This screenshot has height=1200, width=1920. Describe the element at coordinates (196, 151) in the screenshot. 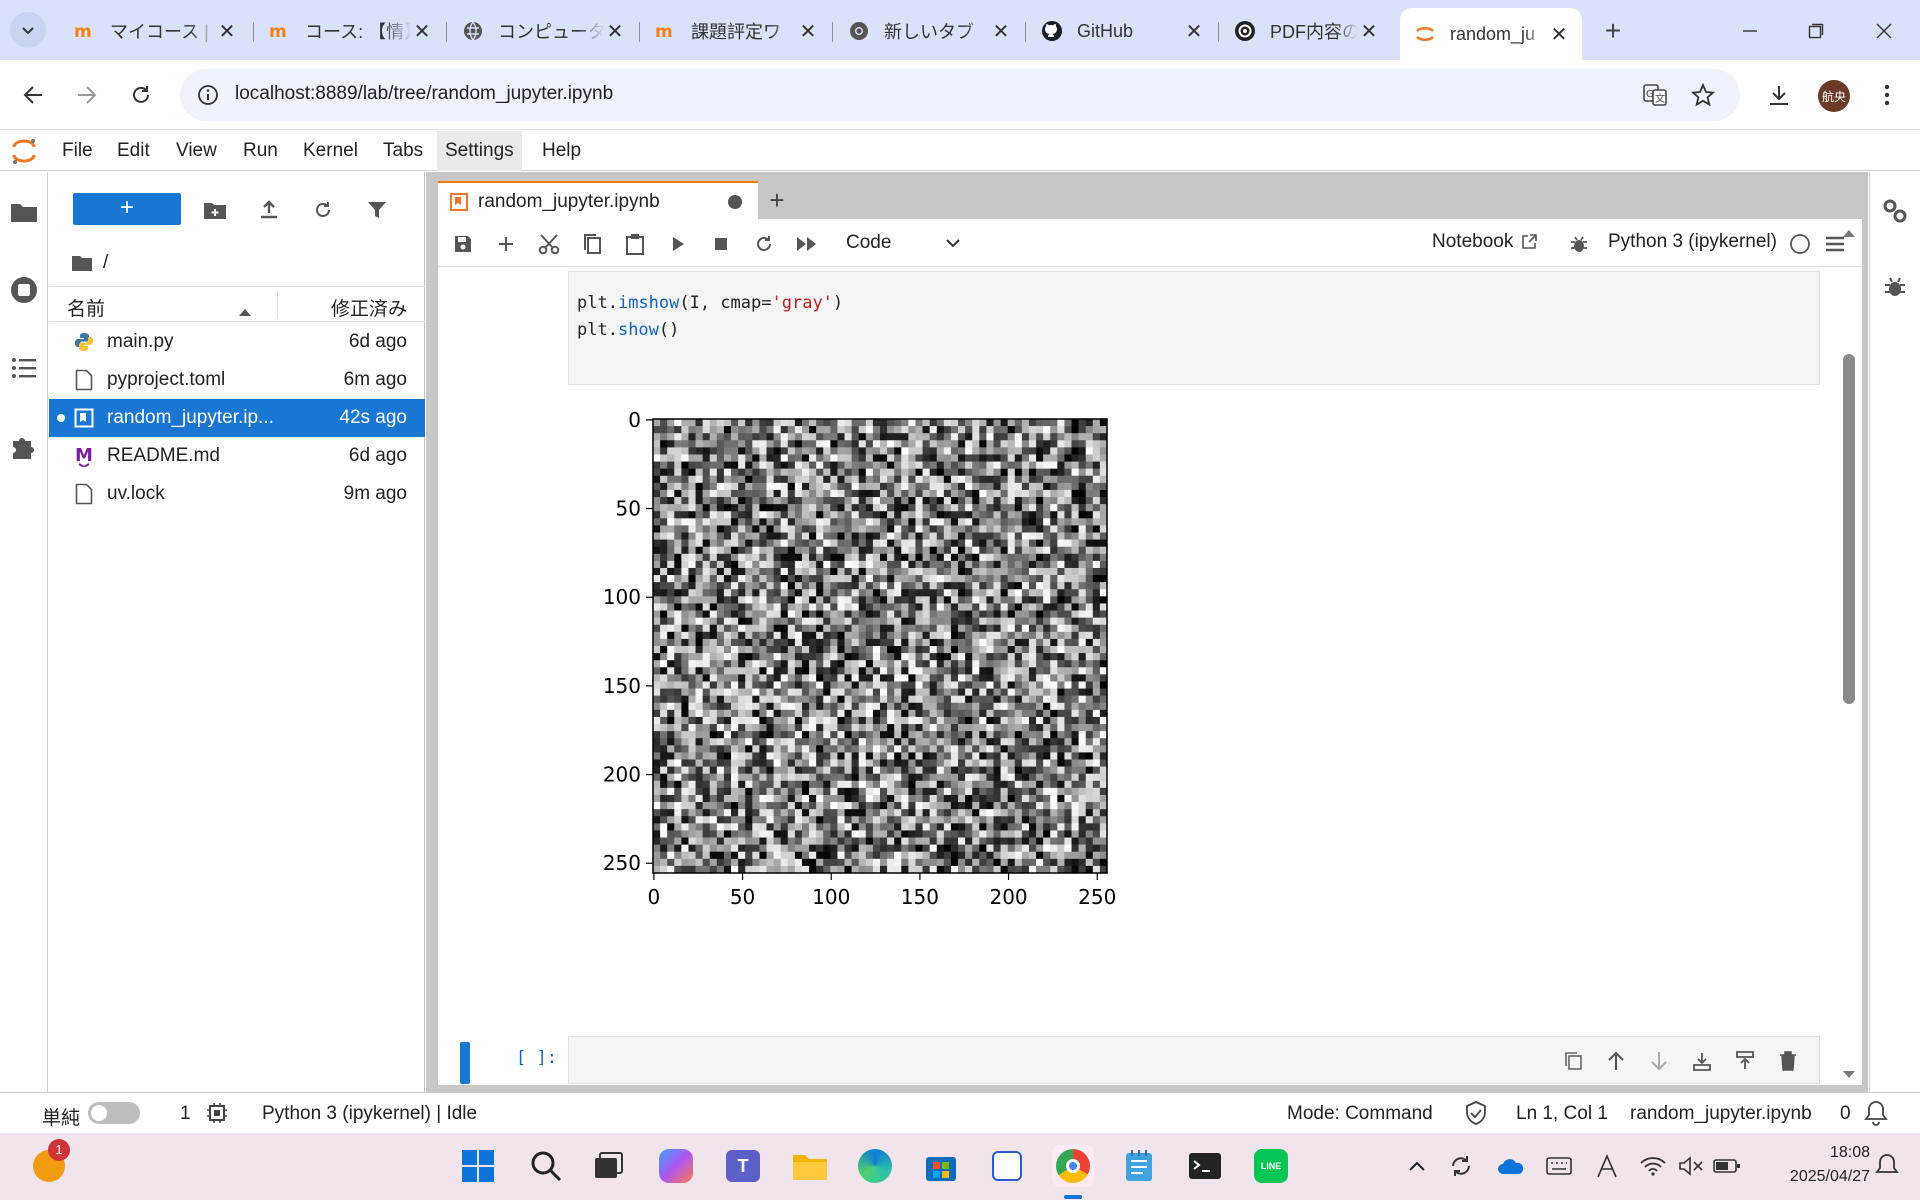

I see `menu-view: View` at that location.